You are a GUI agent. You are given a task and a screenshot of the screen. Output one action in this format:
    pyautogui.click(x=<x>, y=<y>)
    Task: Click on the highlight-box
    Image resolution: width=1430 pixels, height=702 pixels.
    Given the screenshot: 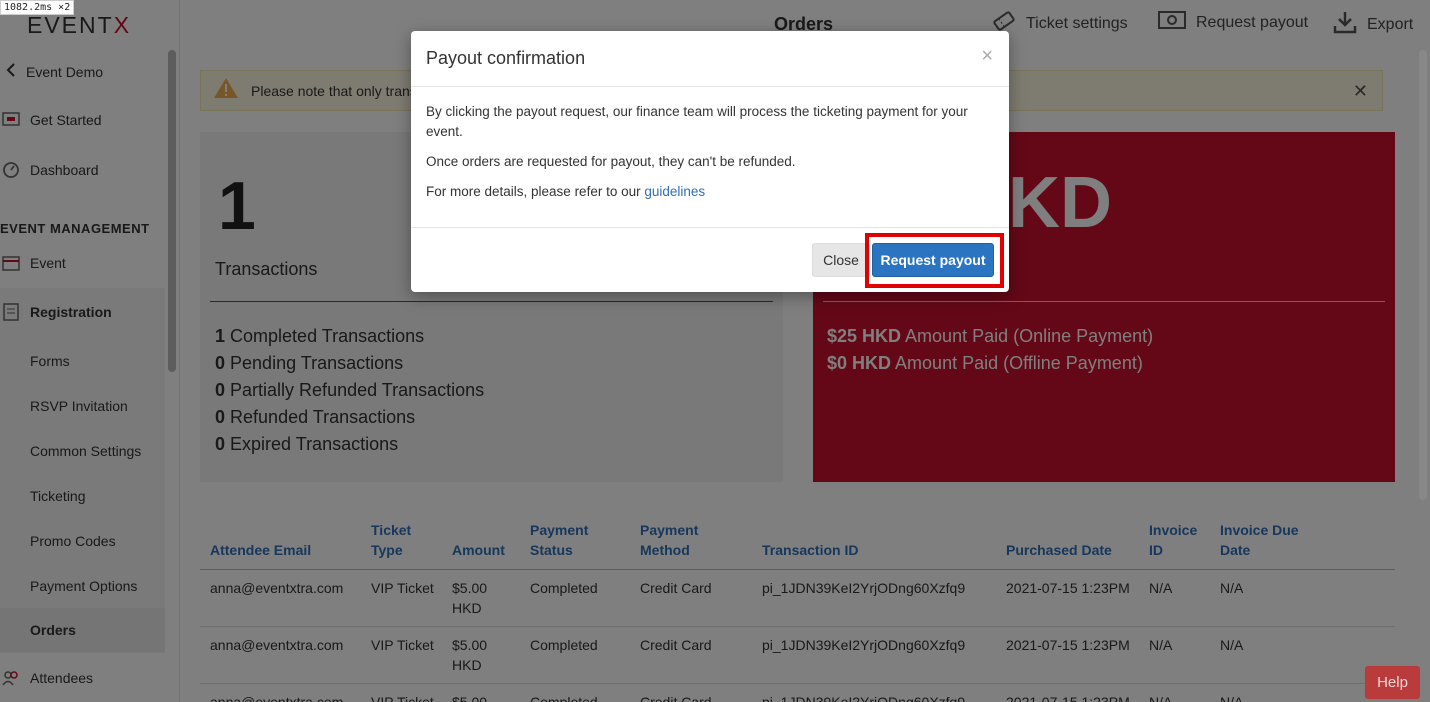 What is the action you would take?
    pyautogui.click(x=934, y=260)
    